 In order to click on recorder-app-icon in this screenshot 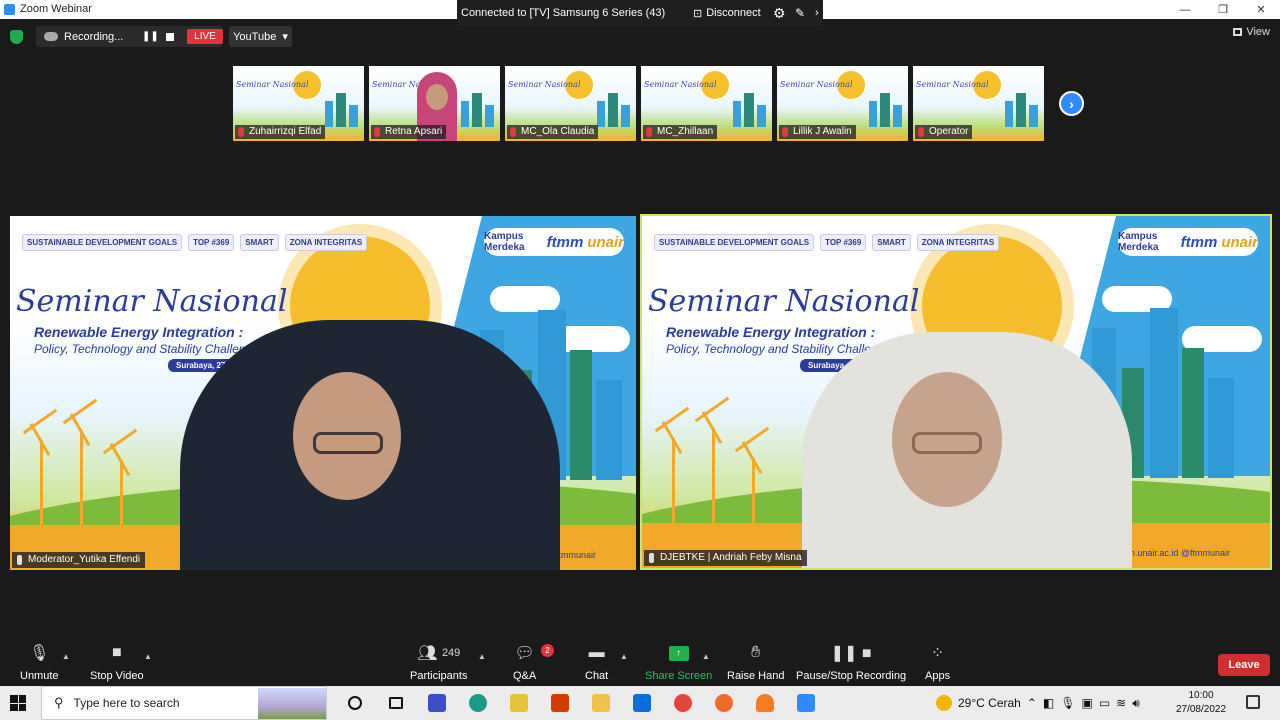, I will do `click(723, 703)`.